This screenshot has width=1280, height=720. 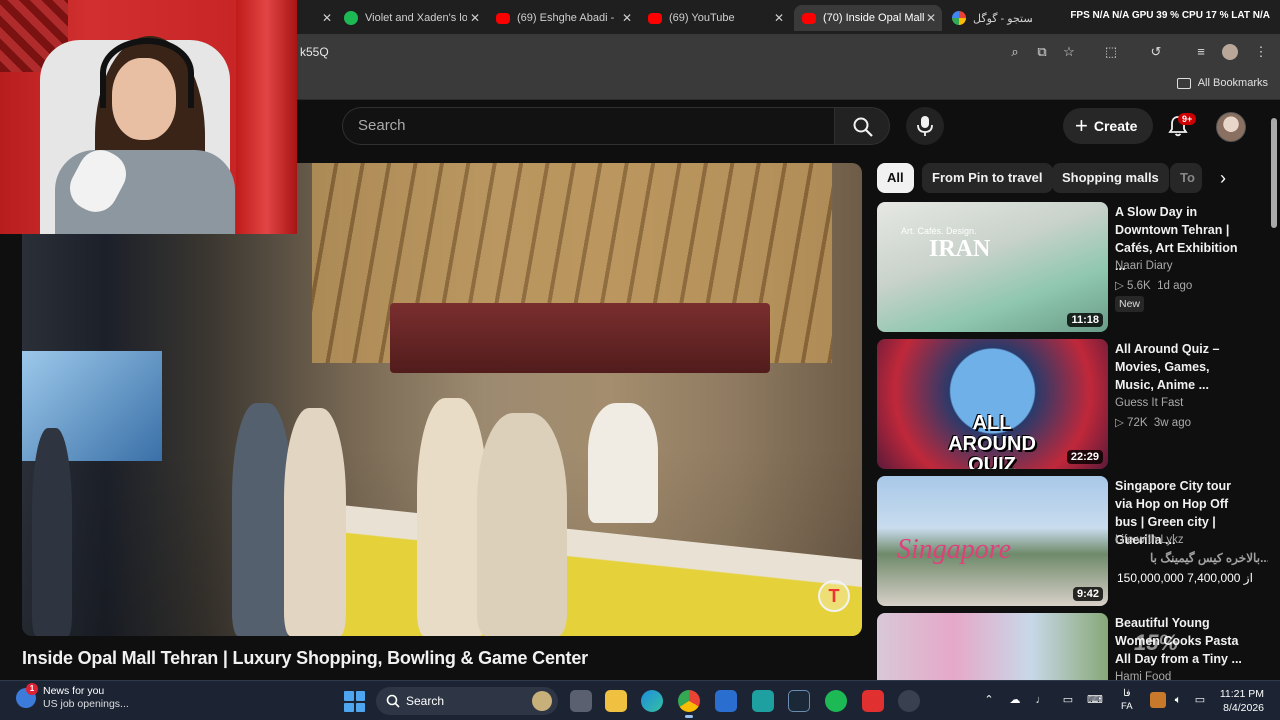 I want to click on scrollbar-thumb, so click(x=1274, y=173).